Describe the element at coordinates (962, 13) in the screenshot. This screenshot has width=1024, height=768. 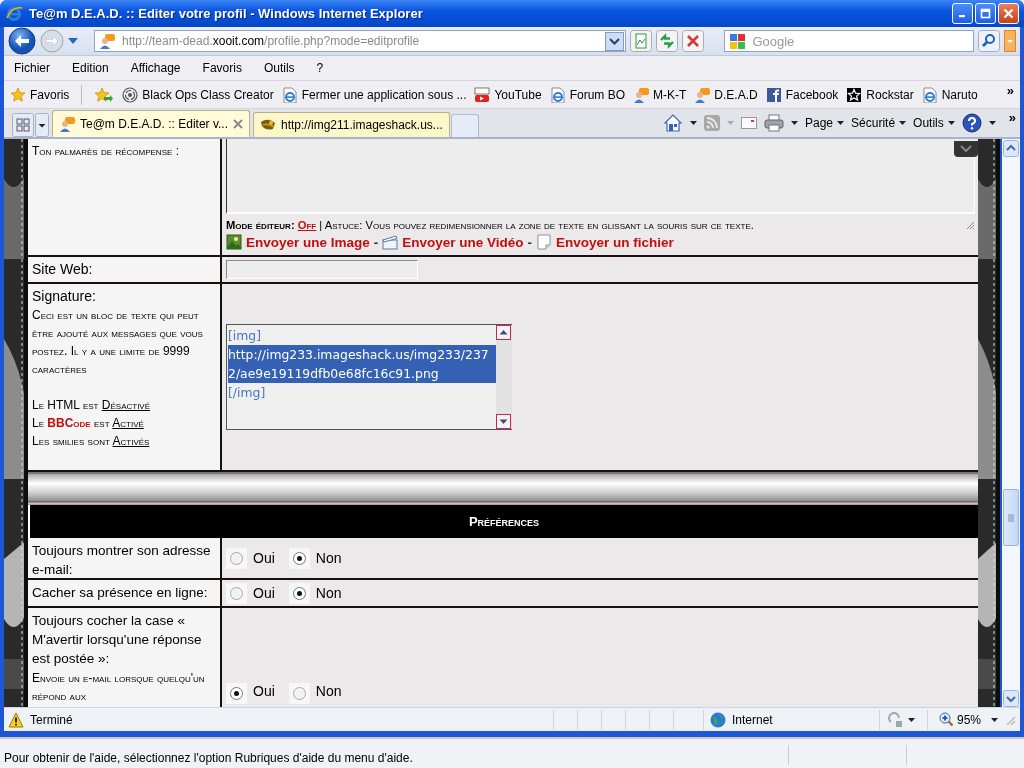
I see `minimize-button` at that location.